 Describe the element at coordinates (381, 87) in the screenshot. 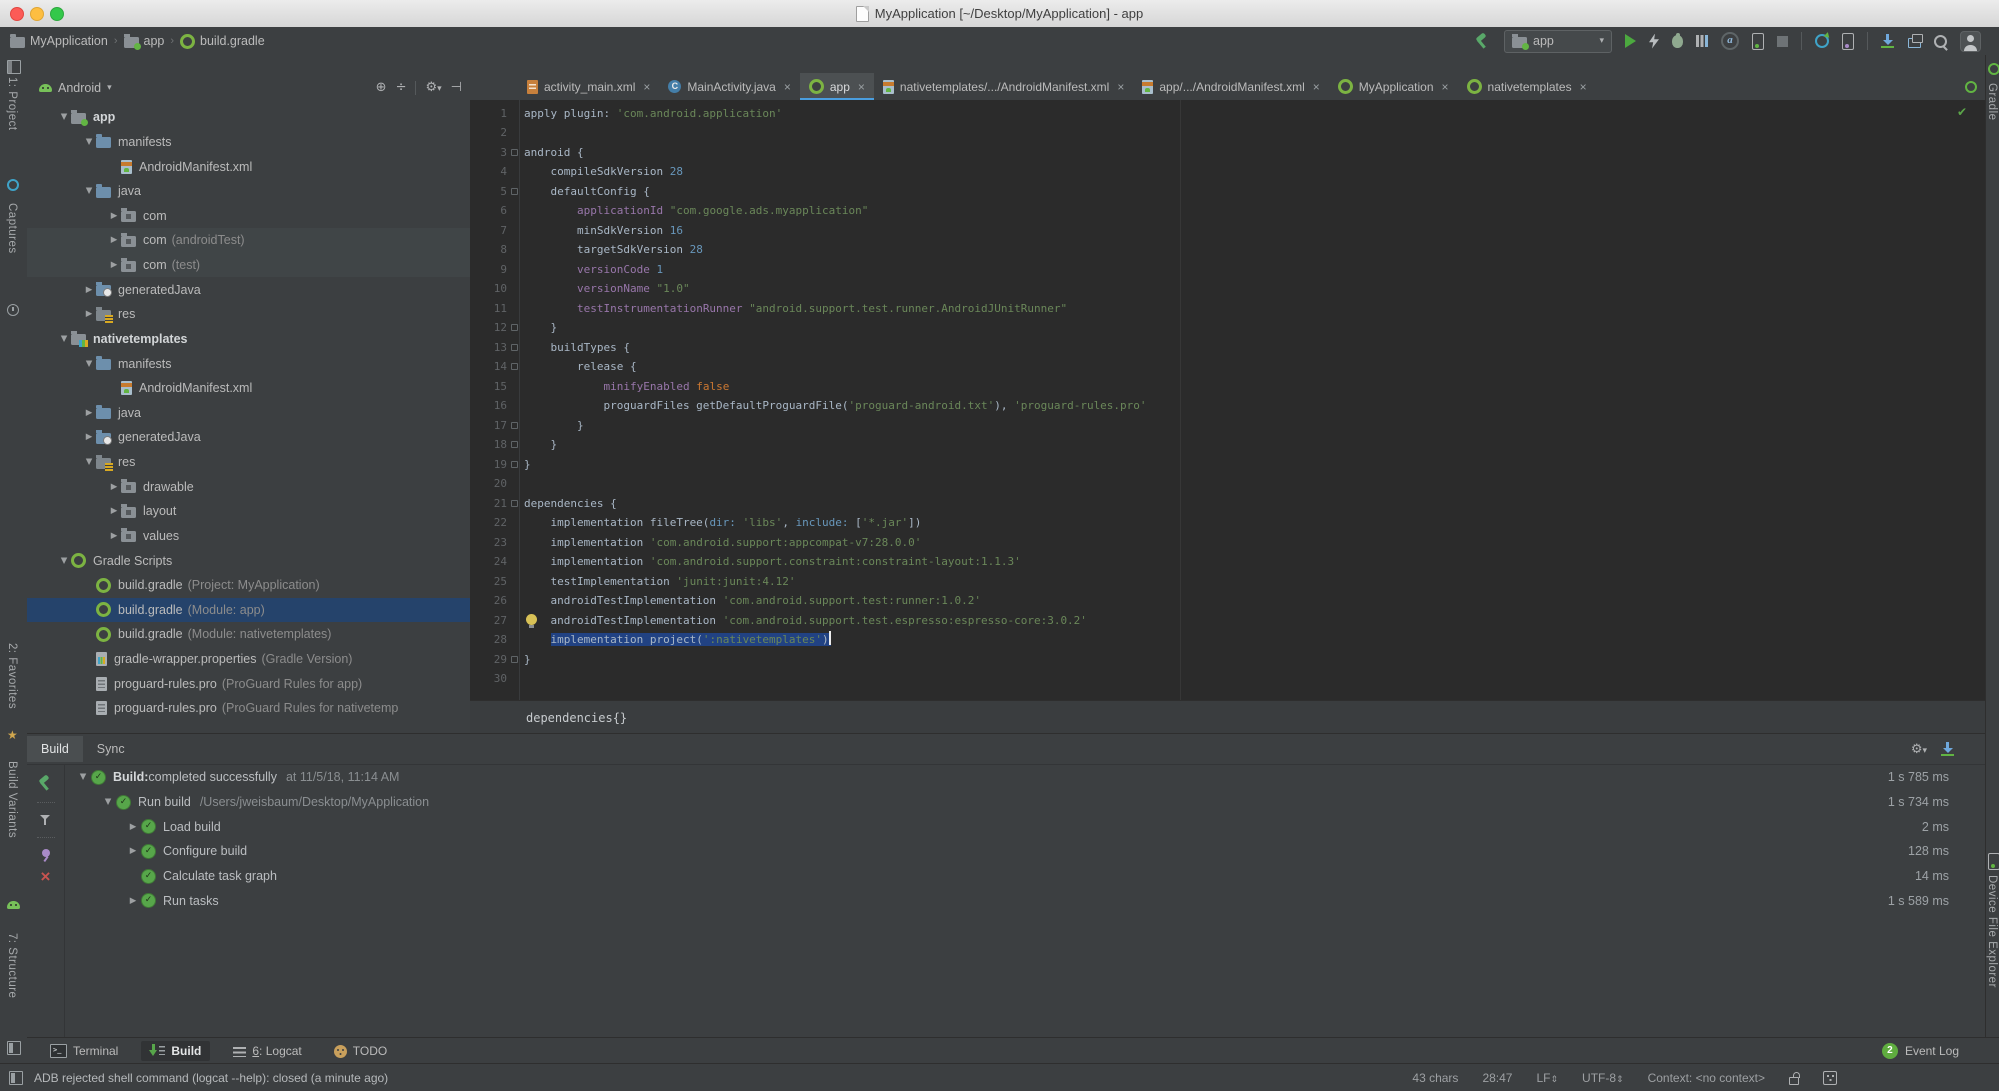

I see `locate-file-icon: ⊕` at that location.